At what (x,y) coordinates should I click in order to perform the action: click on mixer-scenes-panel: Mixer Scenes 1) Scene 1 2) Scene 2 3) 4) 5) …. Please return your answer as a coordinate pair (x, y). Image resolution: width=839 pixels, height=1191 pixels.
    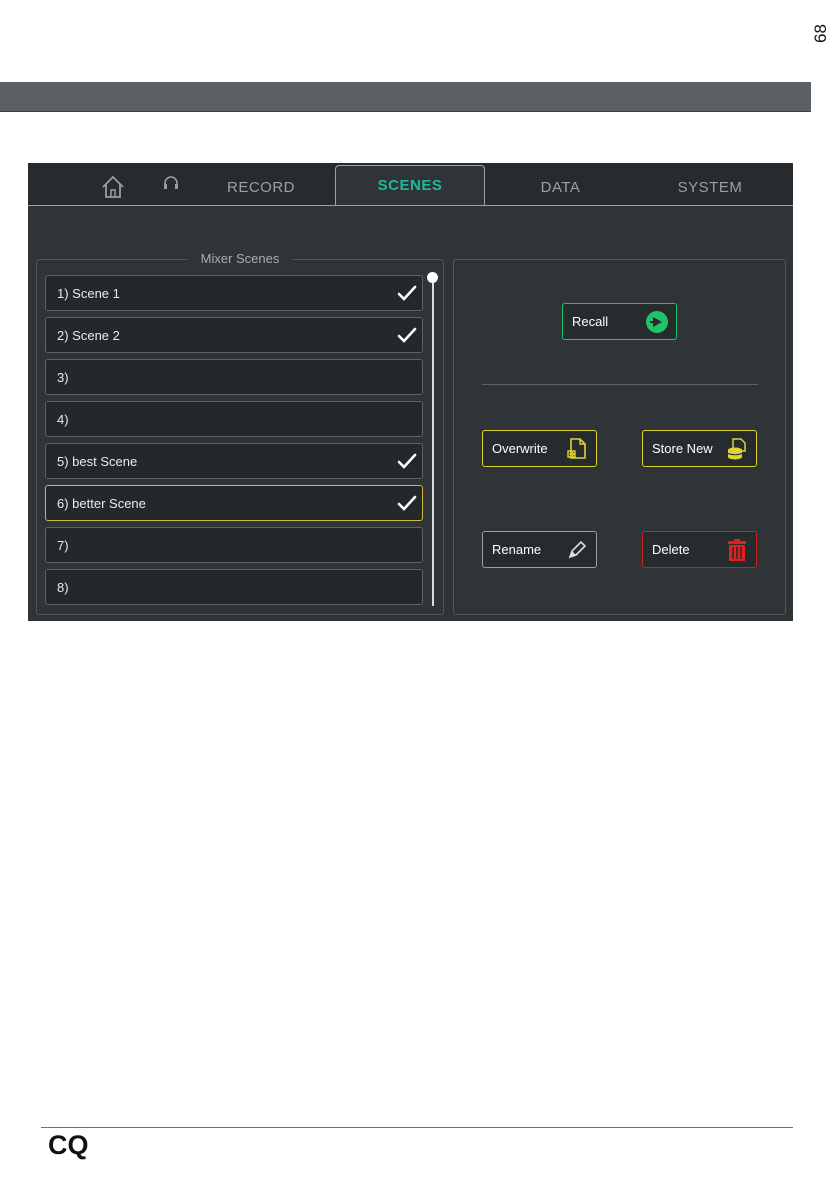
    Looking at the image, I should click on (240, 433).